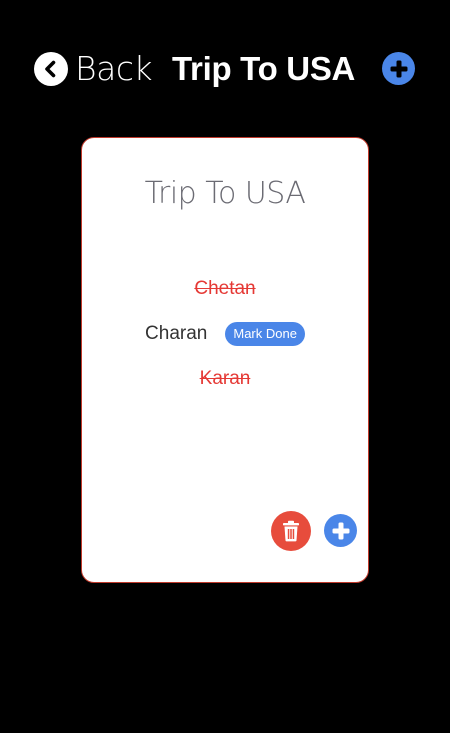  Describe the element at coordinates (264, 68) in the screenshot. I see `page-title: Trip To USA` at that location.